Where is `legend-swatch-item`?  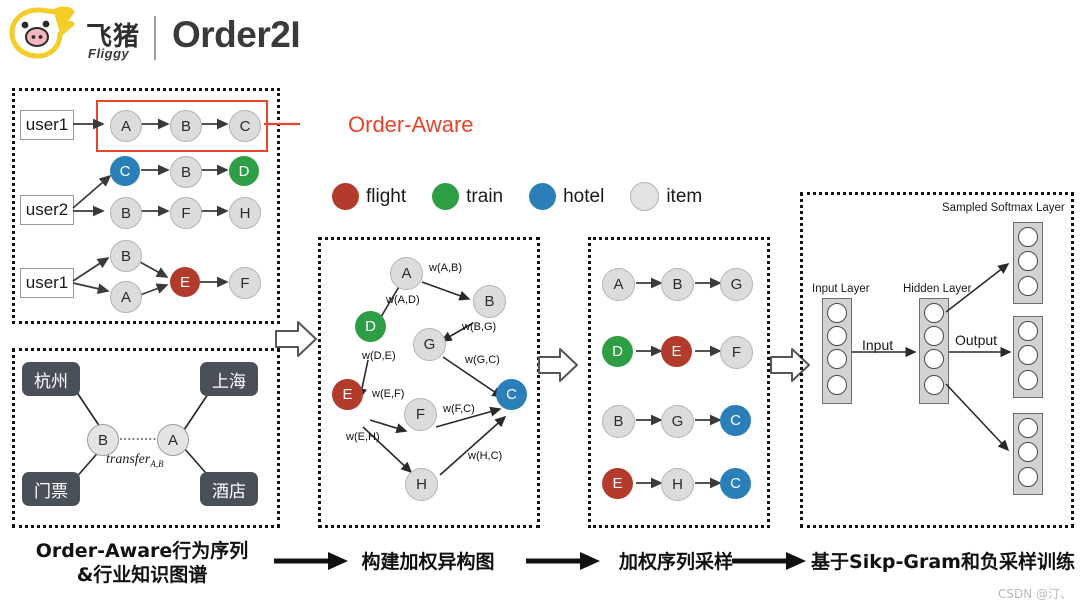 legend-swatch-item is located at coordinates (645, 196).